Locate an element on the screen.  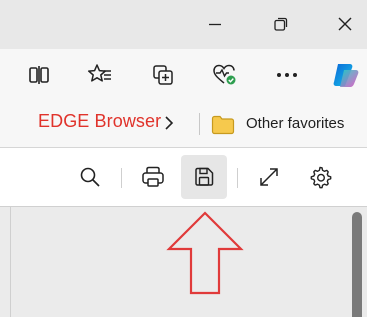
collections-icon is located at coordinates (163, 75).